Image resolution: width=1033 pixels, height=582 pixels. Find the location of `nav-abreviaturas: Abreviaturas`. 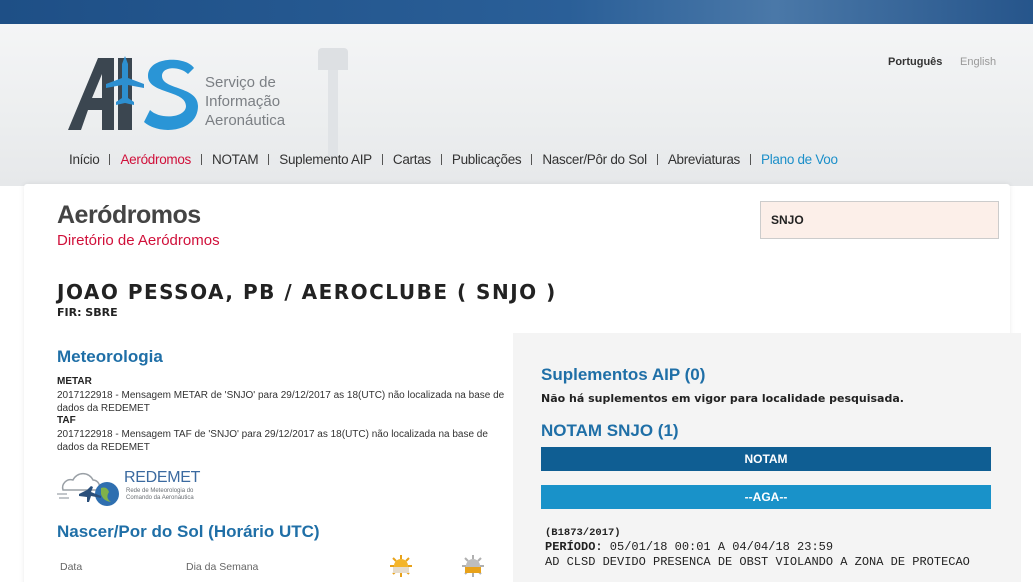

nav-abreviaturas: Abreviaturas is located at coordinates (704, 159).